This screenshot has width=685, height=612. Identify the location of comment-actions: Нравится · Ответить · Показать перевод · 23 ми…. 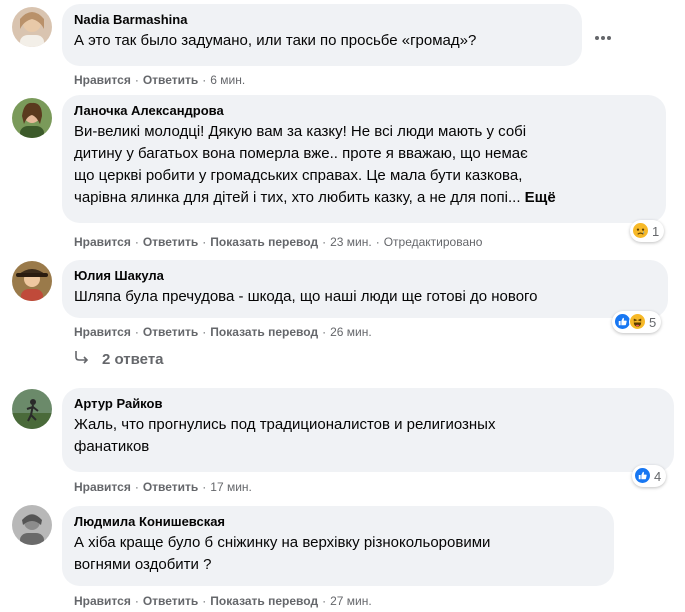
(278, 242).